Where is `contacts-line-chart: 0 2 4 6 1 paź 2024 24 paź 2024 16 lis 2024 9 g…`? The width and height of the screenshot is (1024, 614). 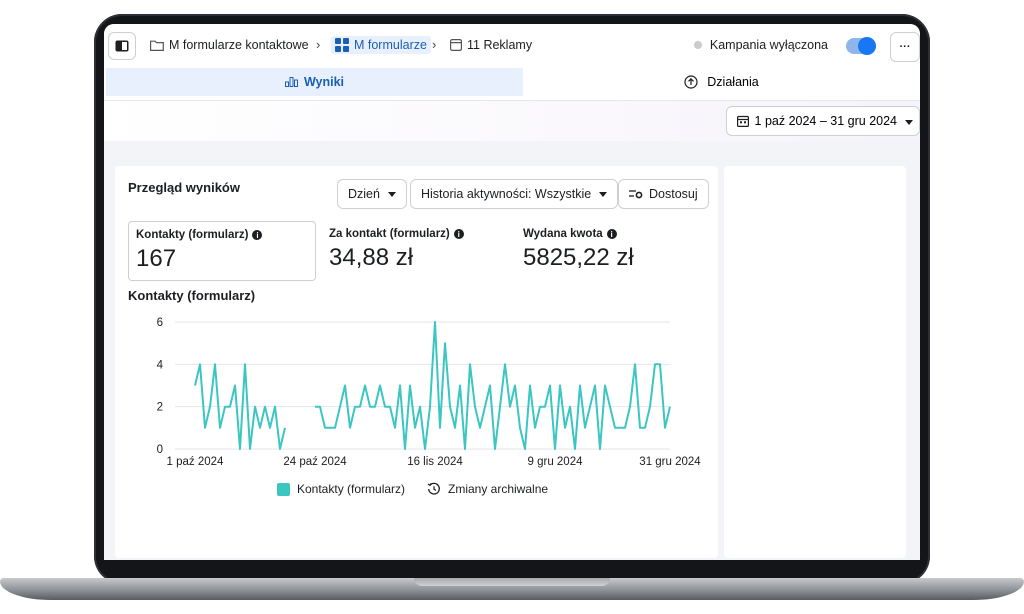 contacts-line-chart: 0 2 4 6 1 paź 2024 24 paź 2024 16 lis 2024 9 g… is located at coordinates (429, 392).